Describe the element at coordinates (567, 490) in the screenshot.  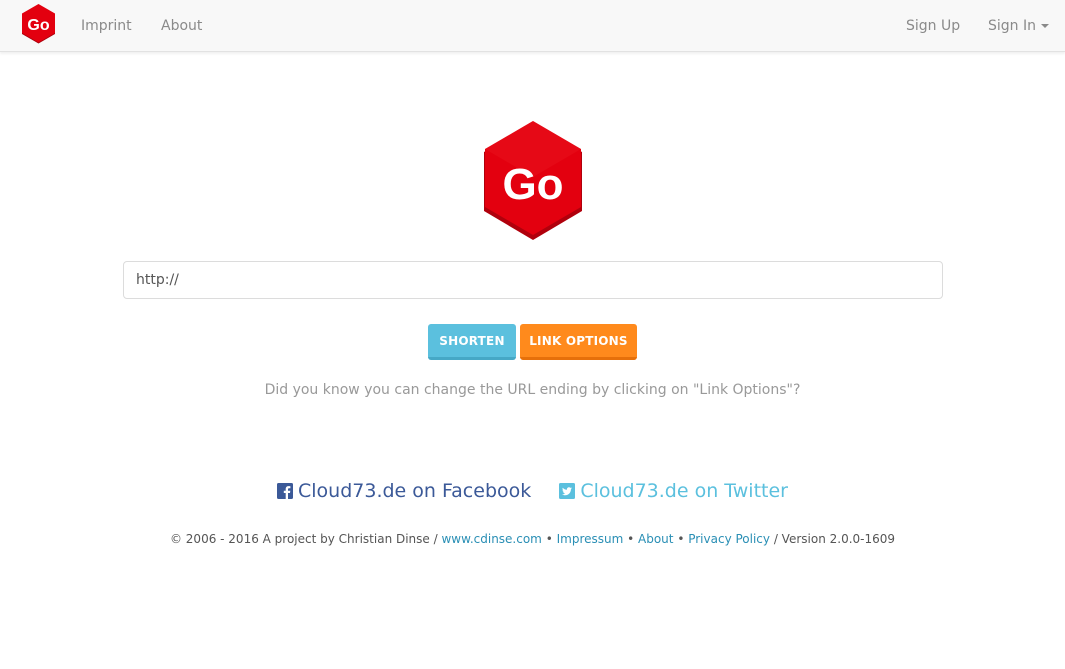
I see `twitter-icon` at that location.